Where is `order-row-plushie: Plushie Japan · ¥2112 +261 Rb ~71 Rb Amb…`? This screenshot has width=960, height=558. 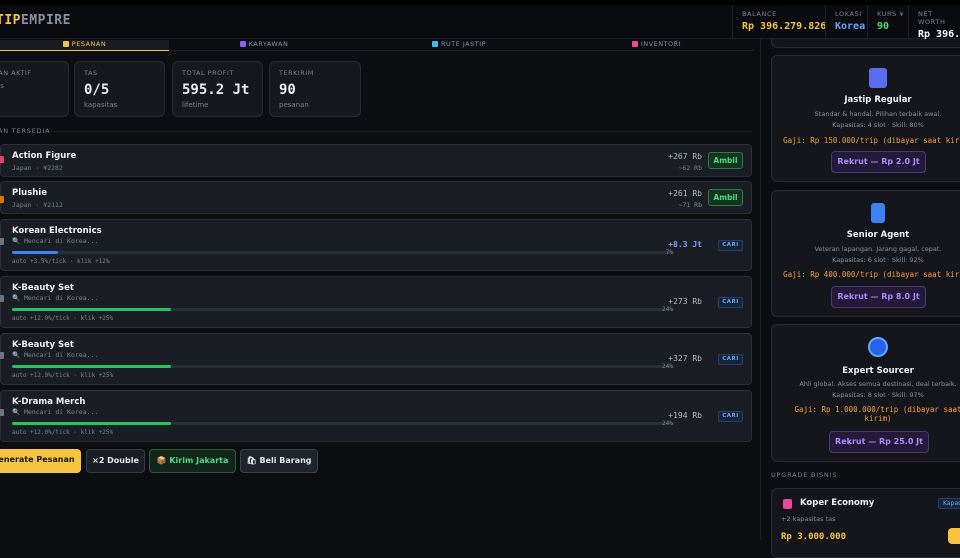
order-row-plushie: Plushie Japan · ¥2112 +261 Rb ~71 Rb Amb… is located at coordinates (376, 197).